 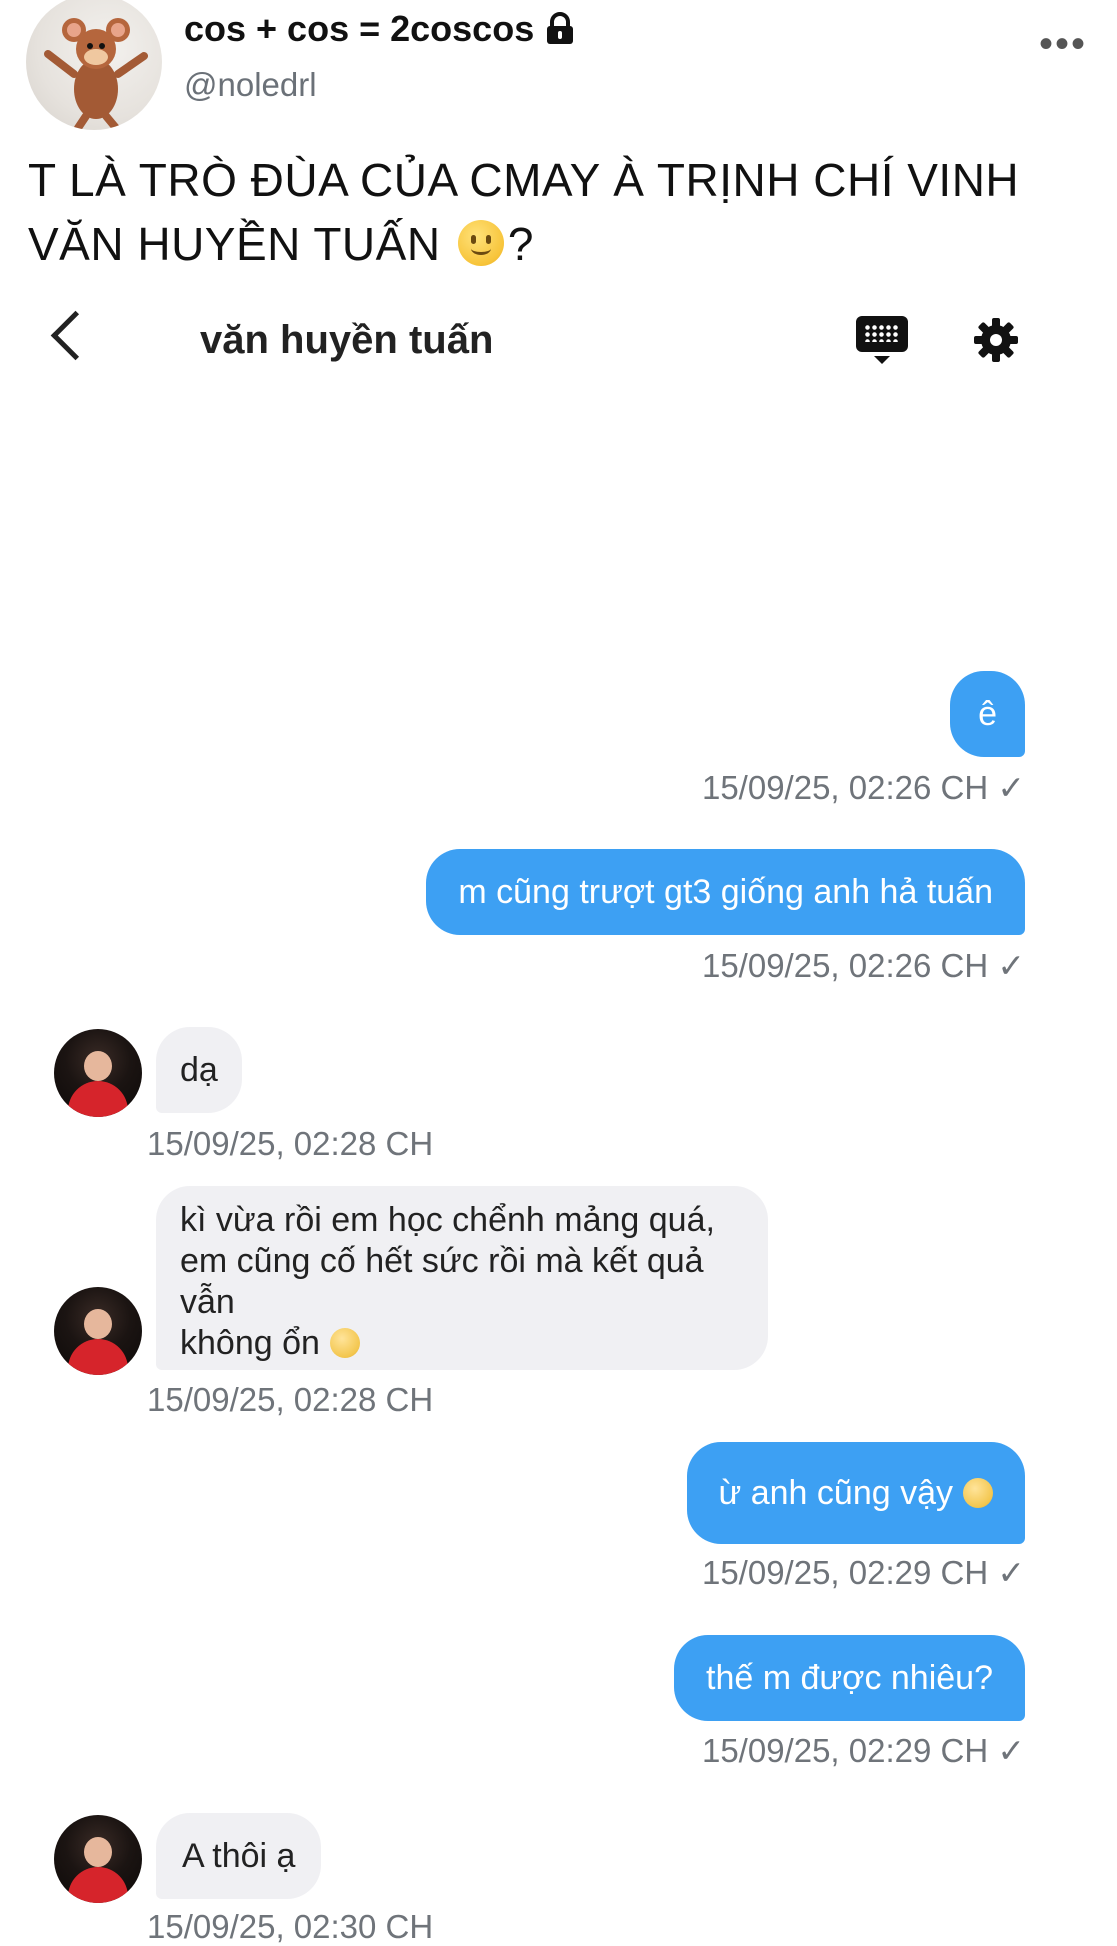 I want to click on message-bubble-outgoing: ê, so click(x=987, y=714).